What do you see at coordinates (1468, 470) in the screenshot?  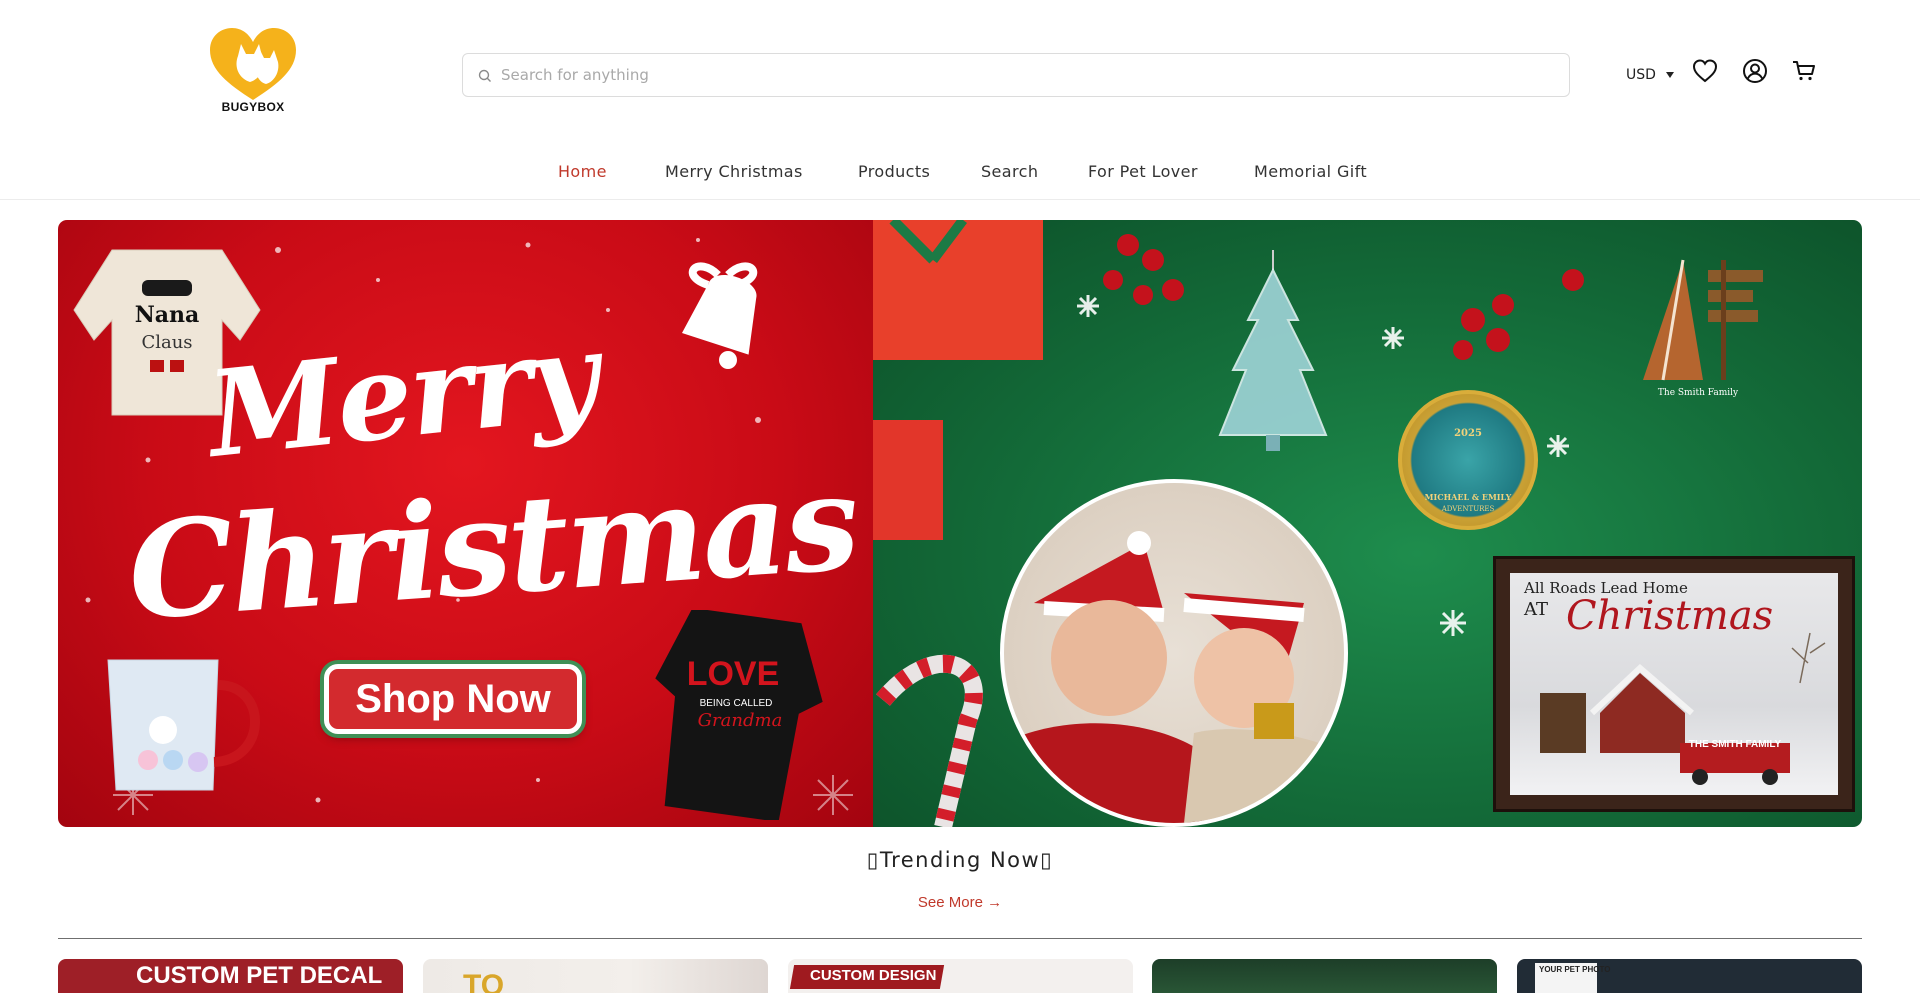 I see `globe-ornament-text: 2025 MICHAEL & EMILY ADVENTURES` at bounding box center [1468, 470].